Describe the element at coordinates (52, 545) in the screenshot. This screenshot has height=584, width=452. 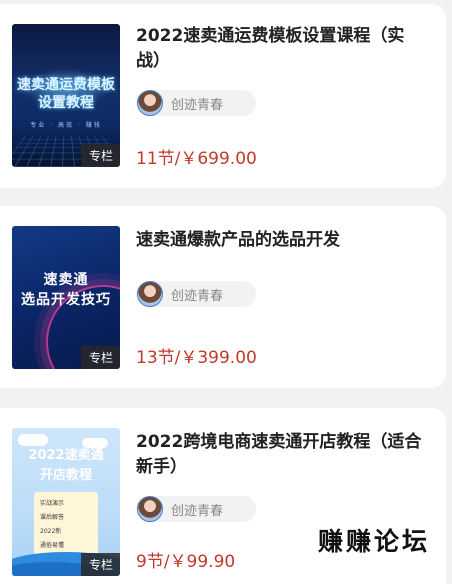
I see `note-line: 通俗易懂` at that location.